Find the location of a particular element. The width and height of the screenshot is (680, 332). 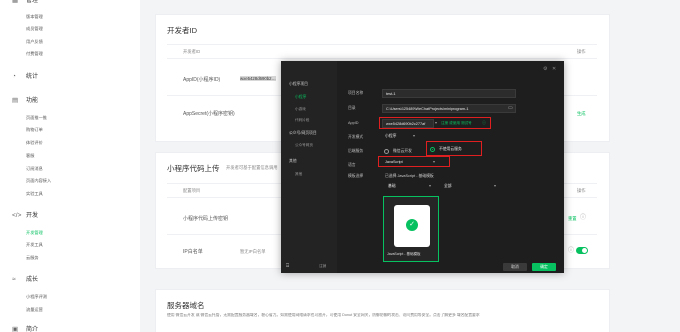

nav-item-dev-tools: 开发工具 is located at coordinates (34, 245).